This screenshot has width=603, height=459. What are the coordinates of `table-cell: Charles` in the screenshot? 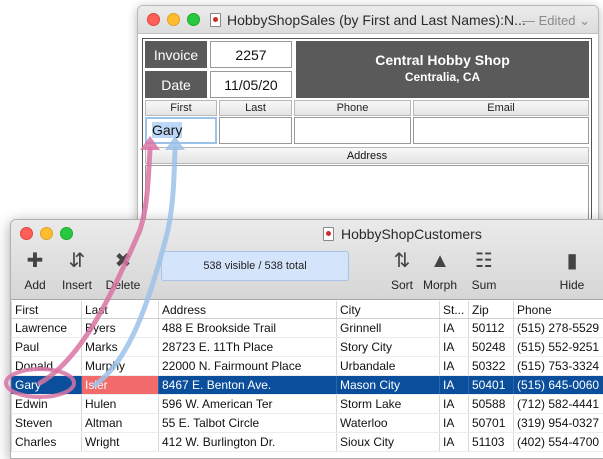 It's located at (46, 442).